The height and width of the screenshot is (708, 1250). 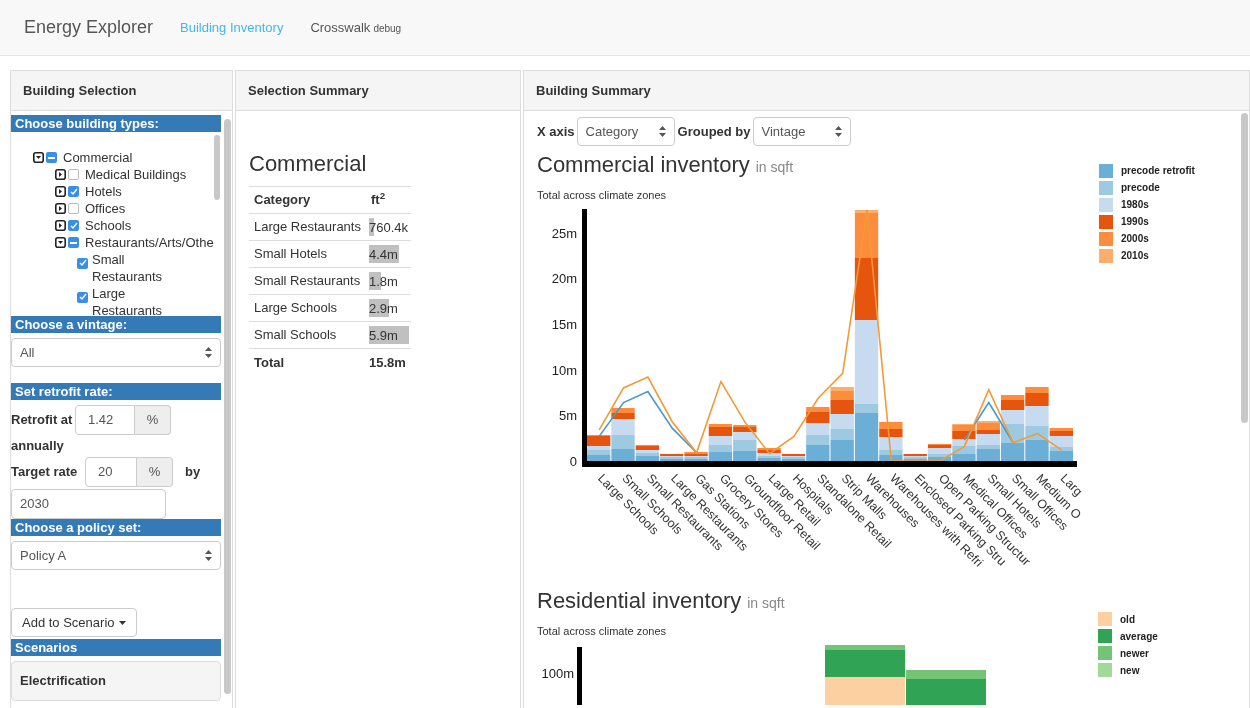 What do you see at coordinates (801, 131) in the screenshot?
I see `dropdown: Vintage` at bounding box center [801, 131].